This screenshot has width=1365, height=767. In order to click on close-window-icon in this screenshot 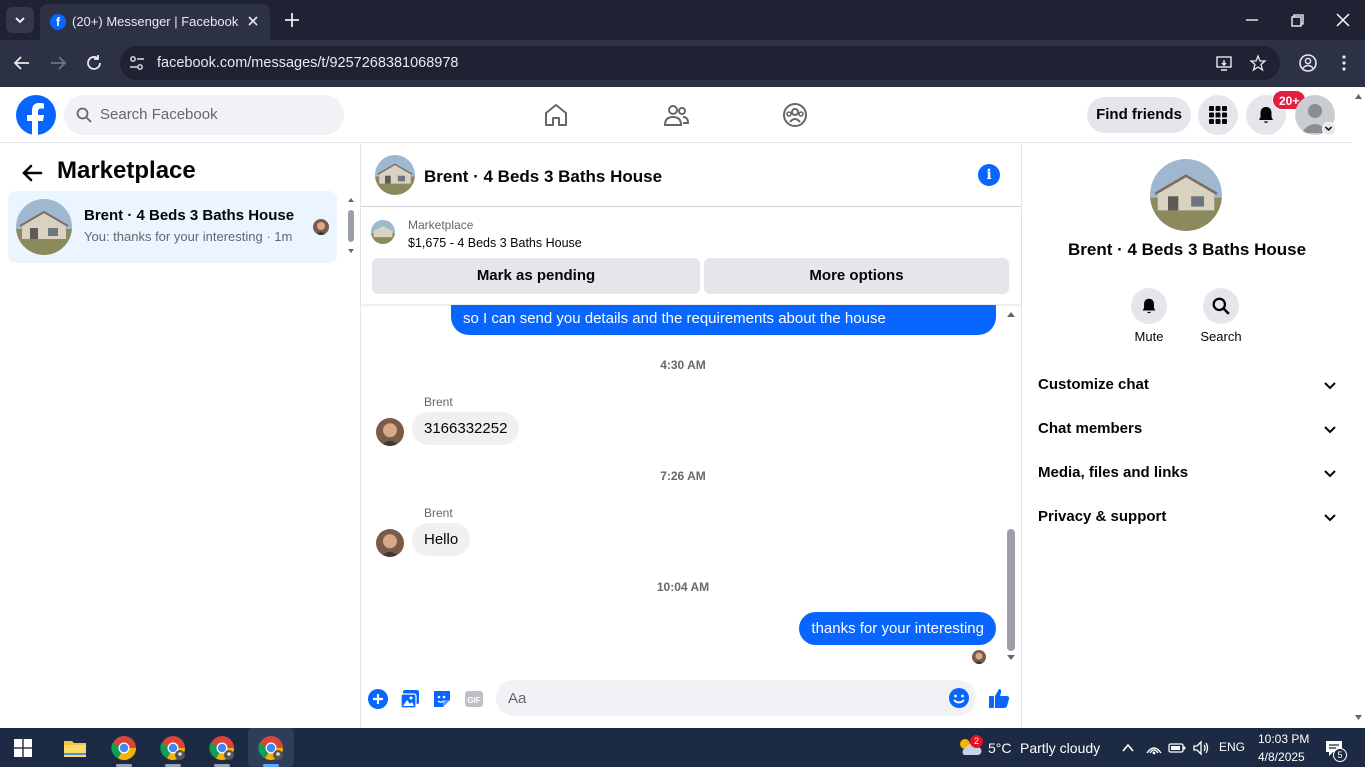, I will do `click(1343, 20)`.